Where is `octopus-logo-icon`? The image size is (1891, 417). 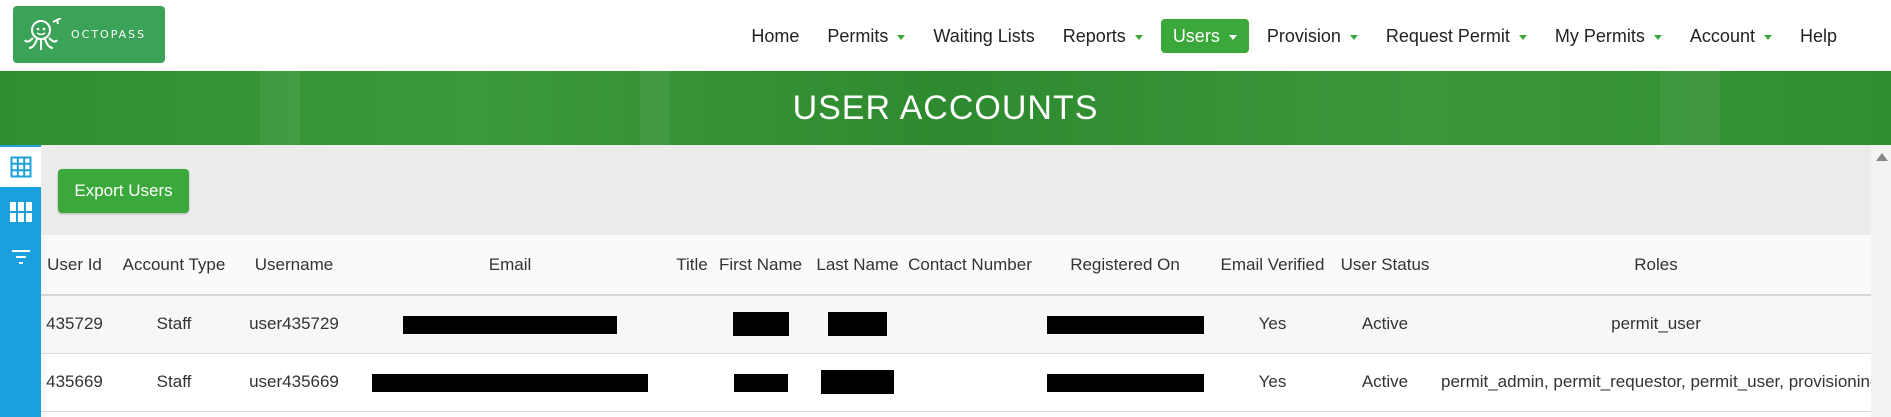 octopus-logo-icon is located at coordinates (43, 33).